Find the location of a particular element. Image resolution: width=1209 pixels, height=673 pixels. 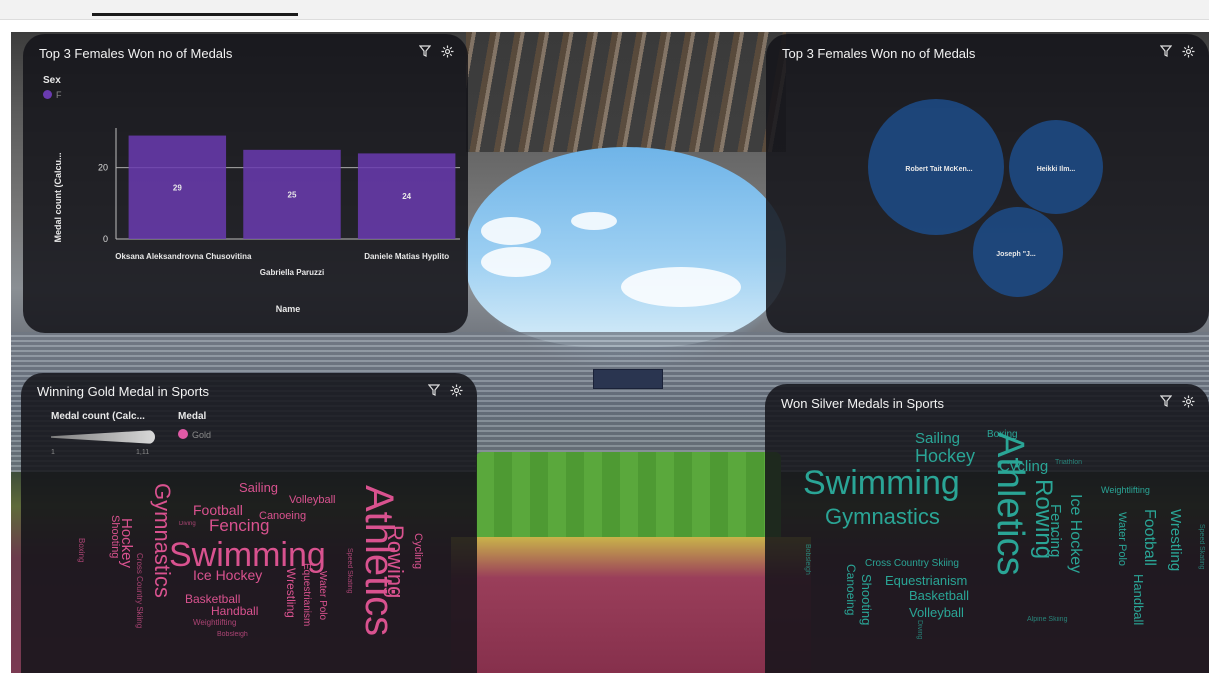

bar-value-label: 29 is located at coordinates (177, 187).